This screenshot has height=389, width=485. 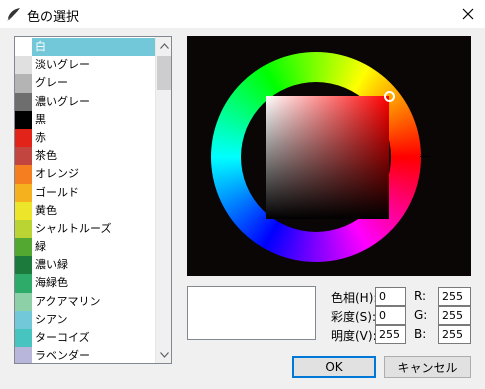 What do you see at coordinates (51, 83) in the screenshot?
I see `color-item-label: グレー` at bounding box center [51, 83].